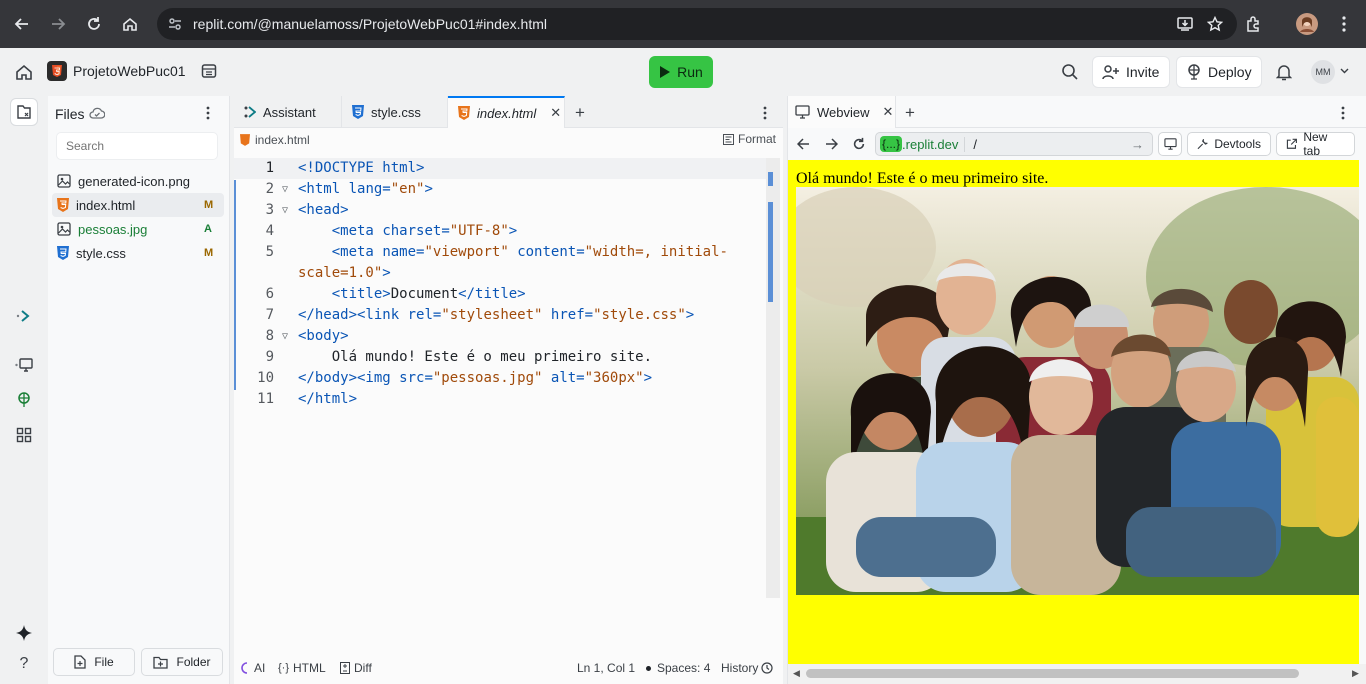 This screenshot has width=1366, height=684. Describe the element at coordinates (842, 112) in the screenshot. I see `tab-webview: Webview ✕` at that location.